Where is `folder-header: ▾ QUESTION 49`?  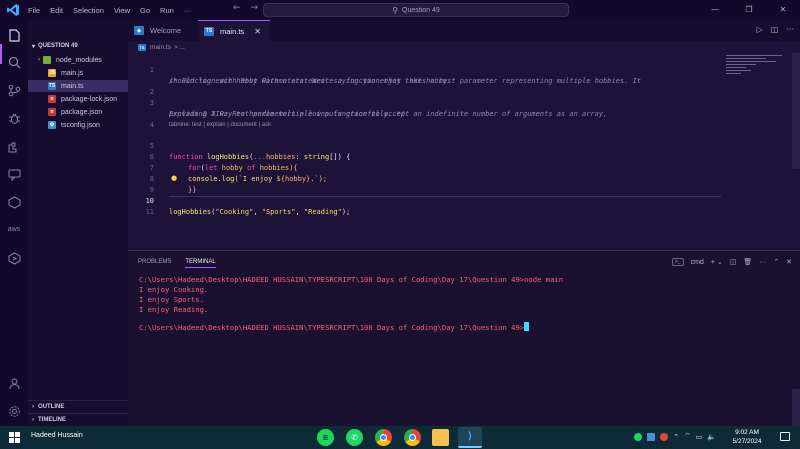
folder-header: ▾ QUESTION 49 is located at coordinates (78, 46).